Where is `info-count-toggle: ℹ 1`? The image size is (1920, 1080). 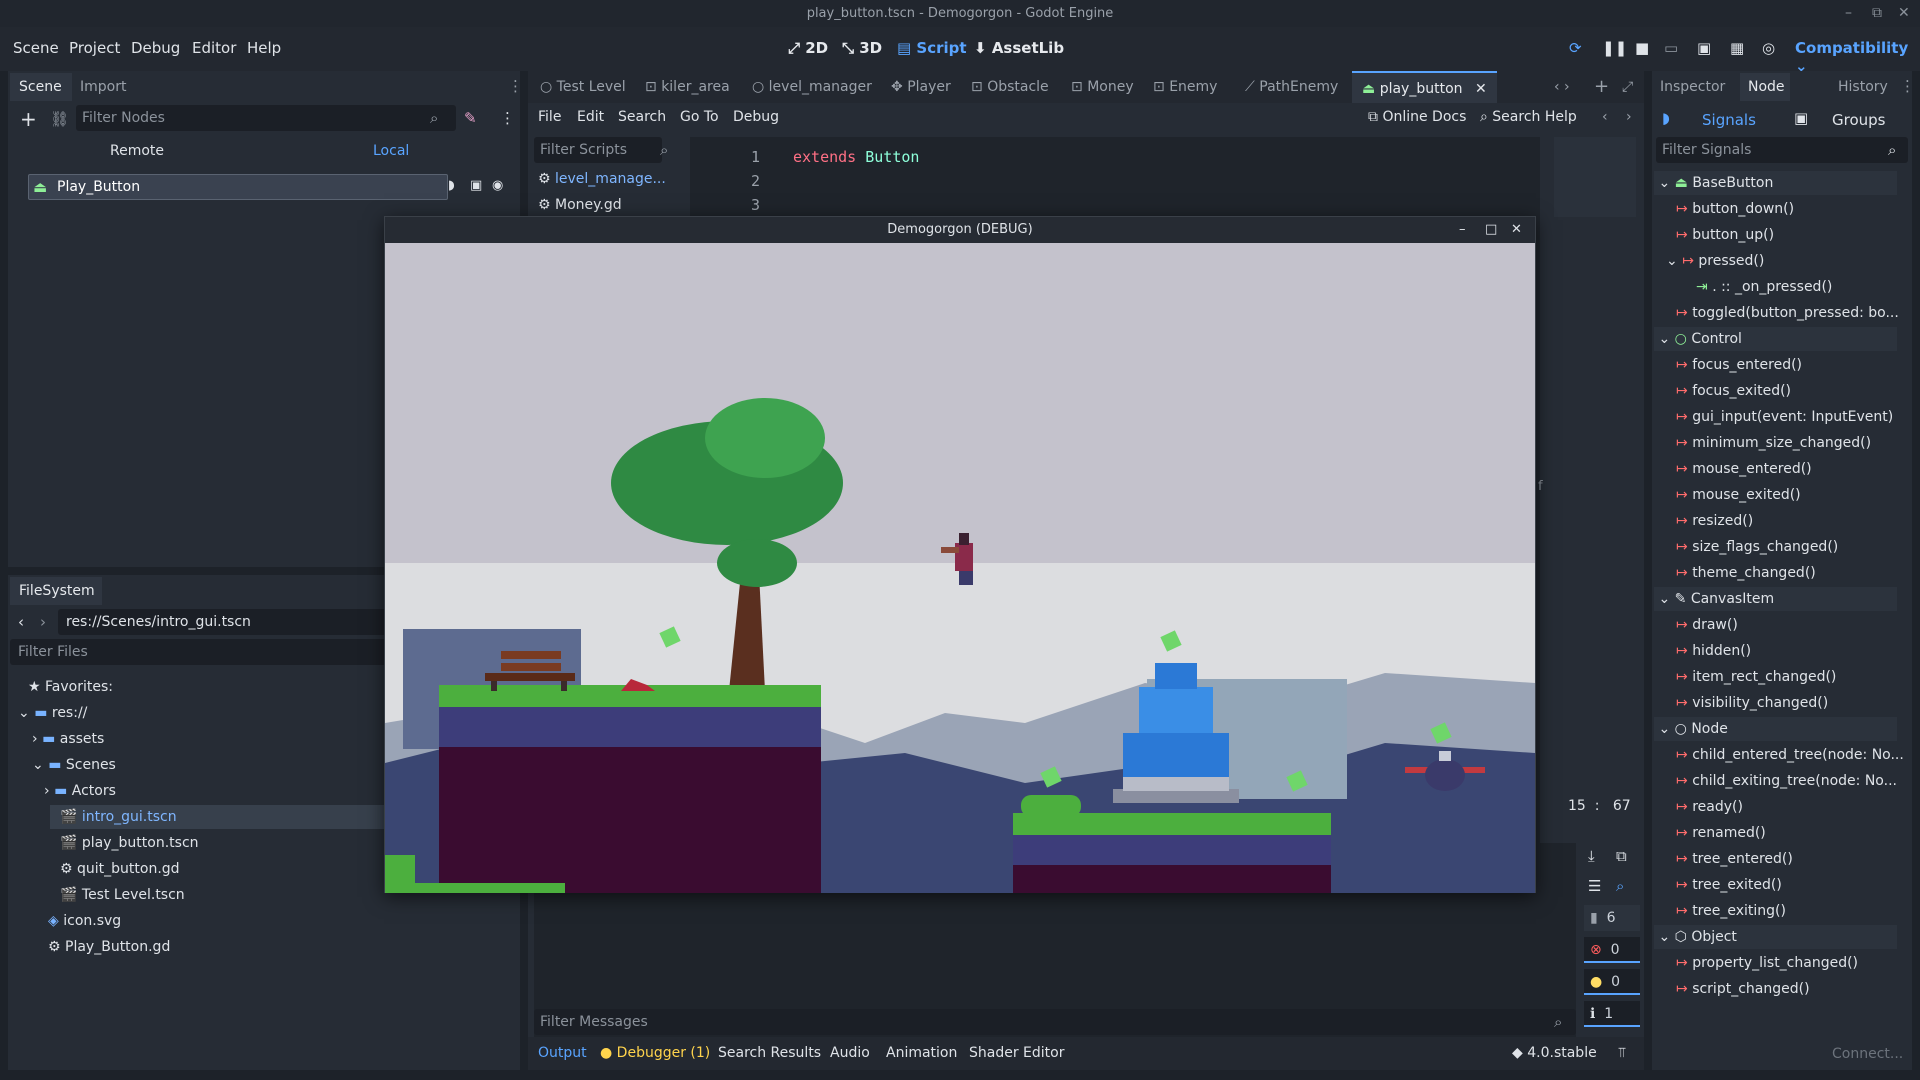 info-count-toggle: ℹ 1 is located at coordinates (1612, 1014).